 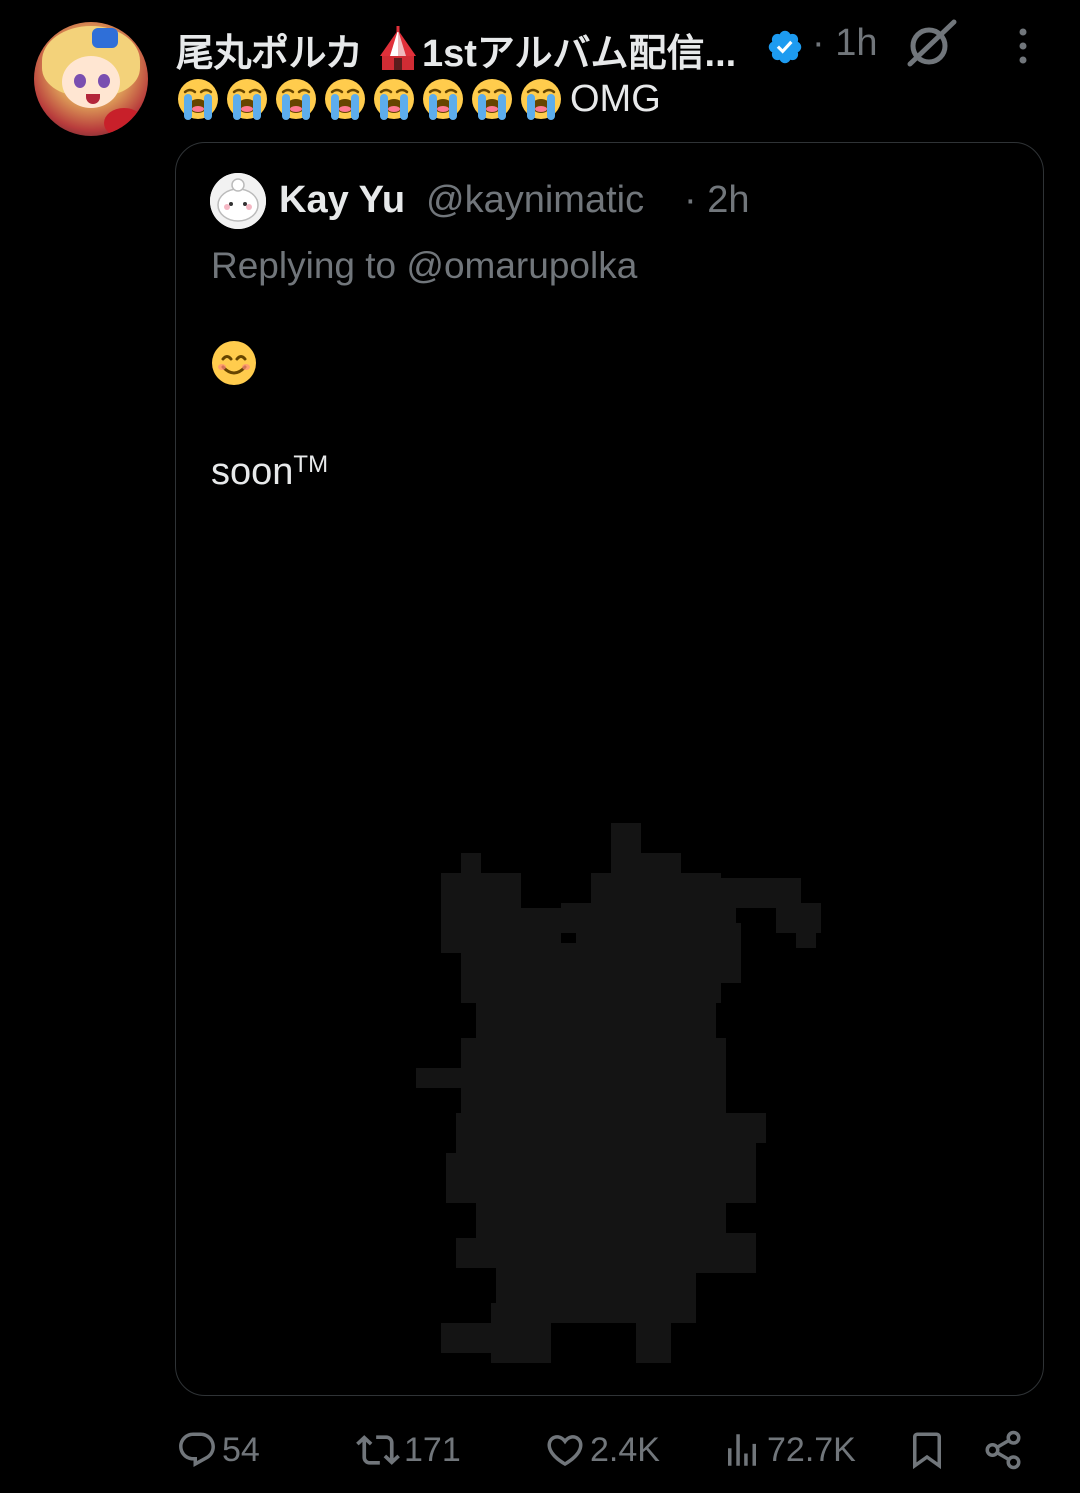 I want to click on tweet-actions: 54 171 2.4K 72.7K, so click(x=611, y=1450).